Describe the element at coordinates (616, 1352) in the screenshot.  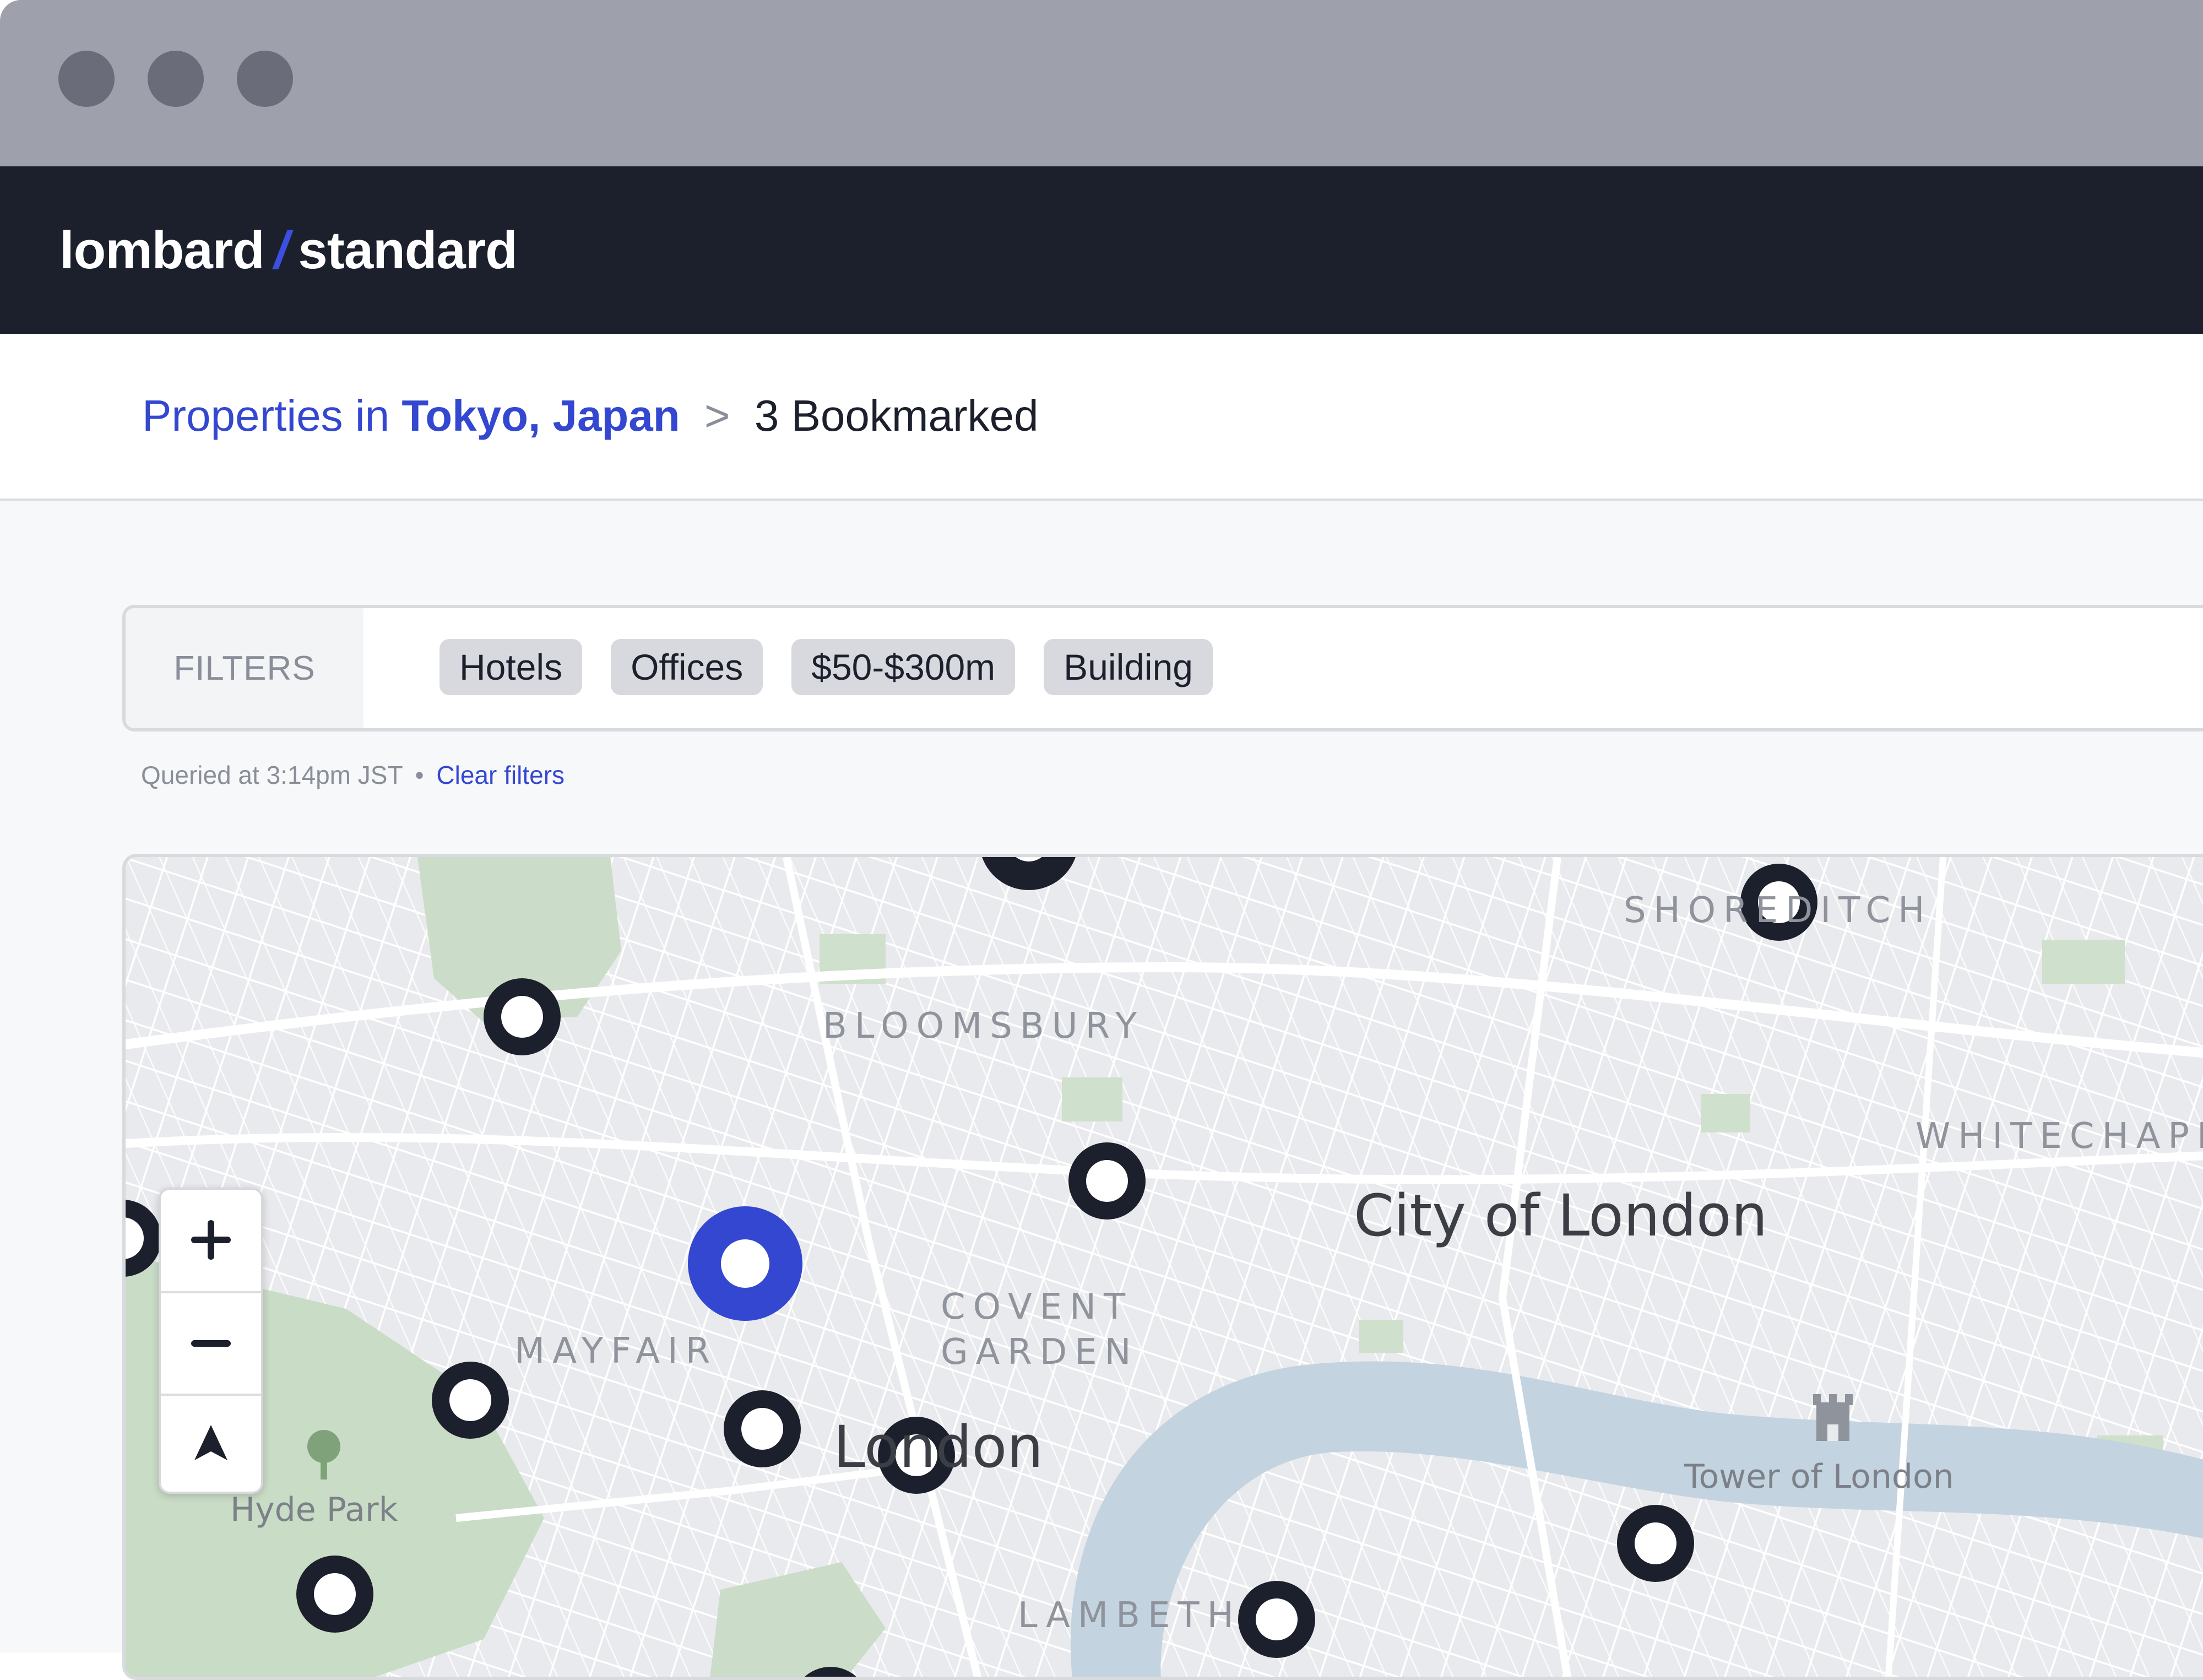
I see `map-label-mayfair: MAYFAIR` at that location.